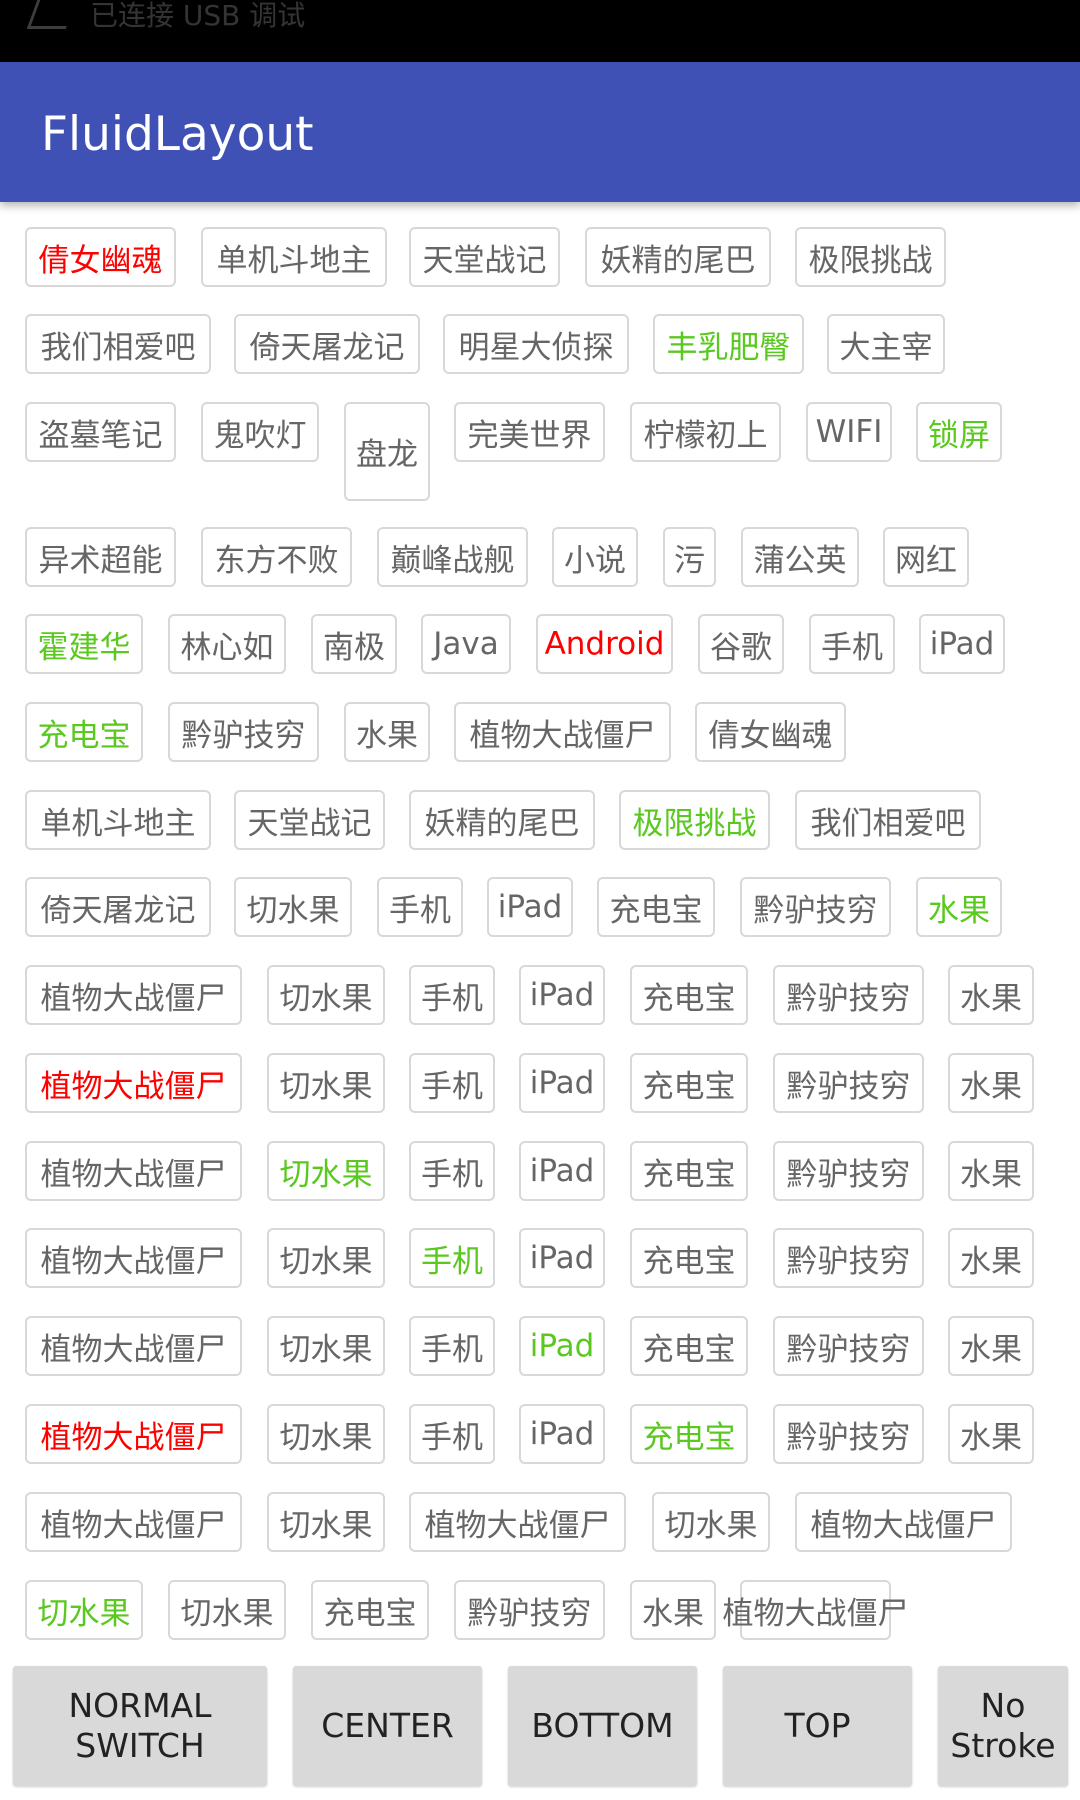 Image resolution: width=1080 pixels, height=1800 pixels. Describe the element at coordinates (604, 644) in the screenshot. I see `tag-item: Android` at that location.